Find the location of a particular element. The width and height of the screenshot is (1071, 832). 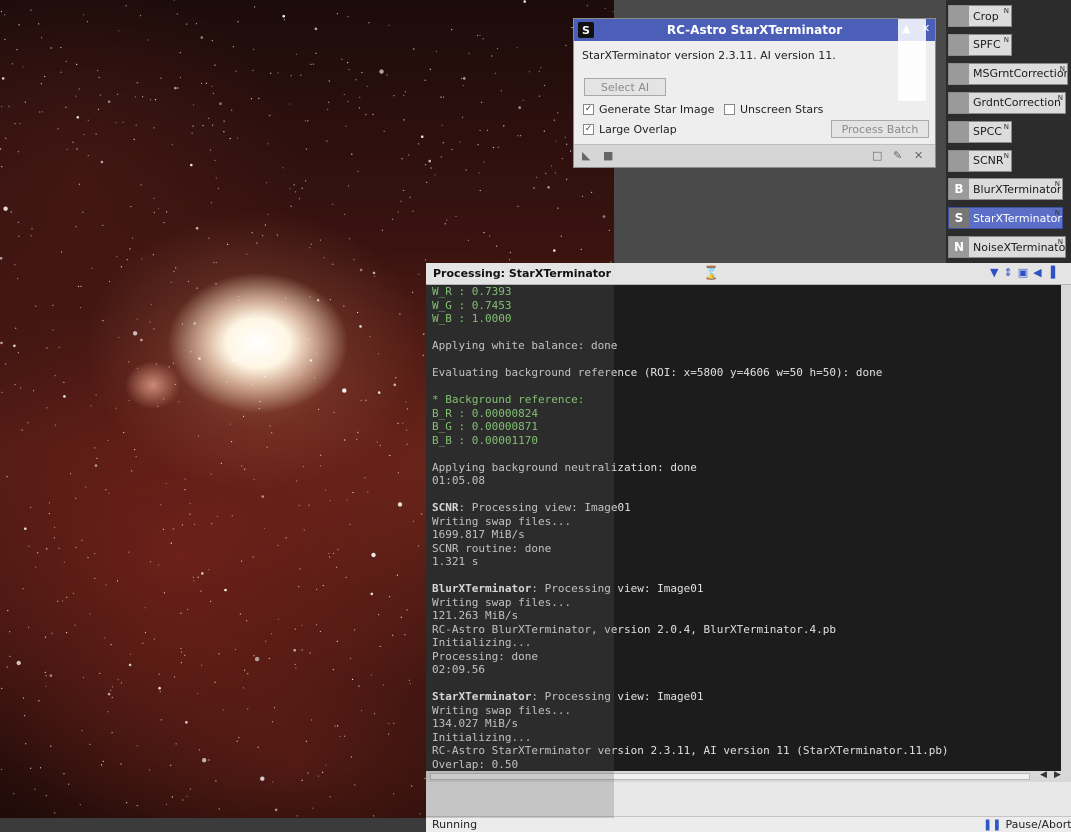

new-instance-icon: ◣ is located at coordinates (586, 155).